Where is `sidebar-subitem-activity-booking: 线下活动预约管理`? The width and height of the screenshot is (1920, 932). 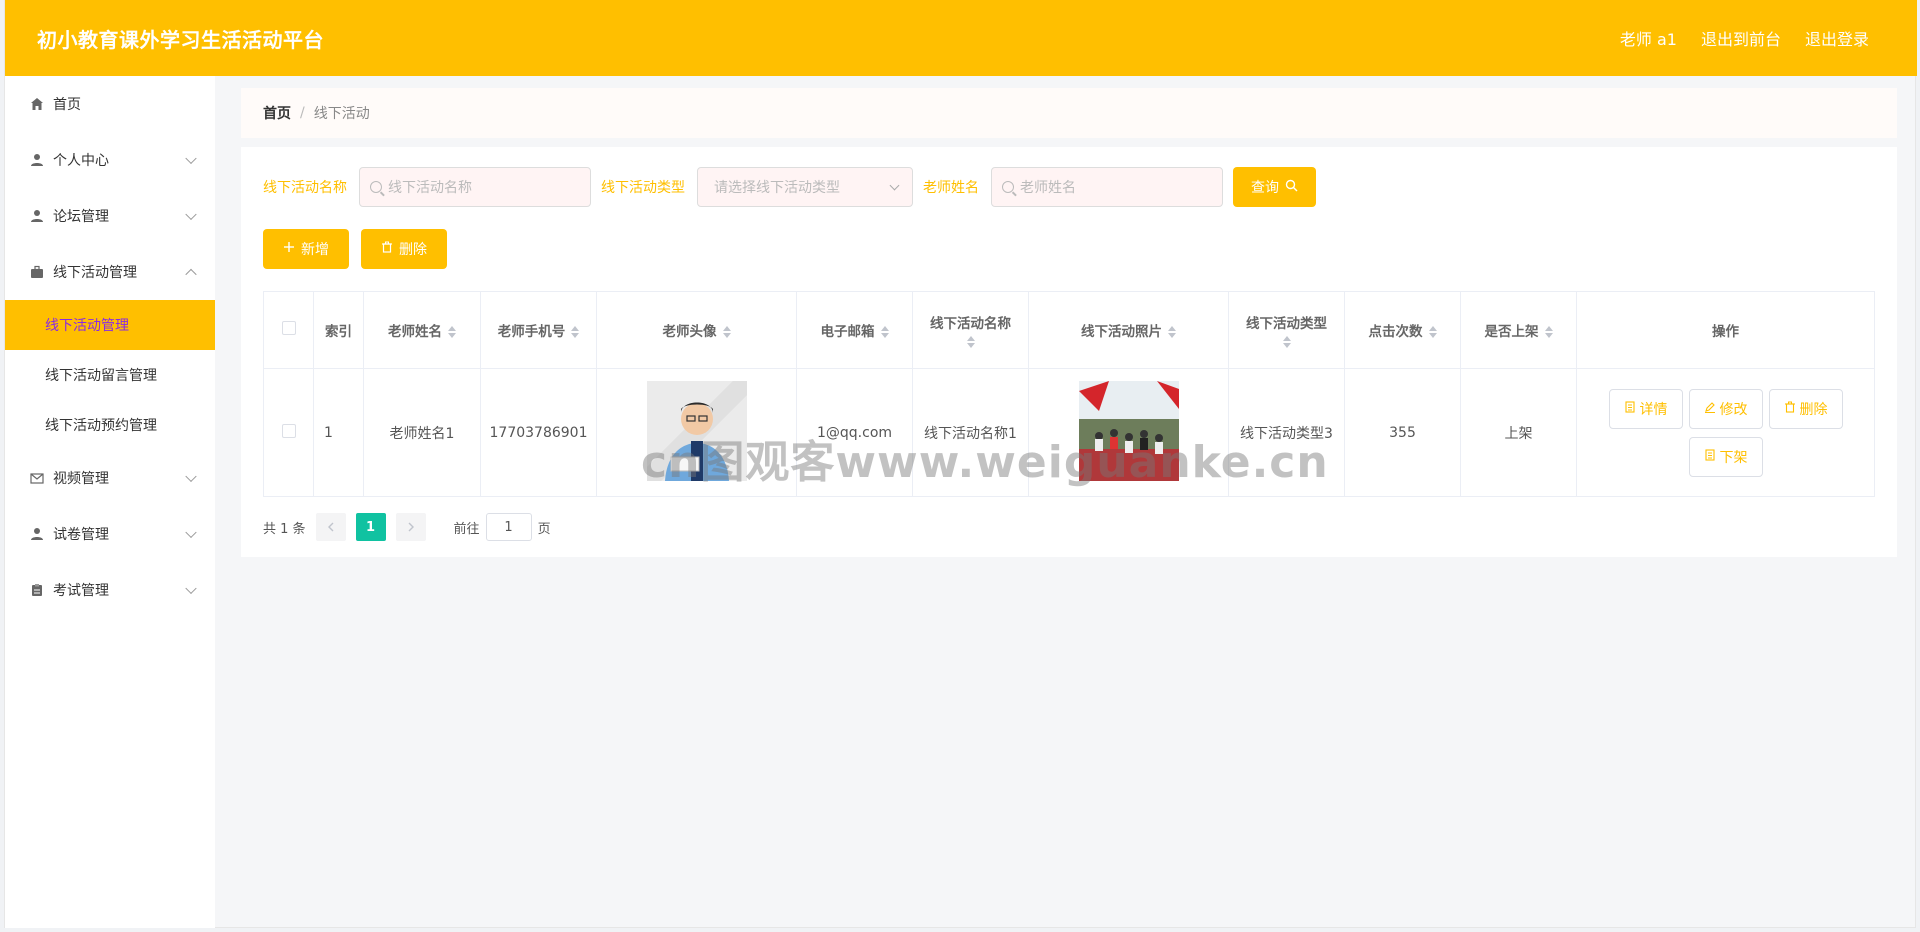
sidebar-subitem-activity-booking: 线下活动预约管理 is located at coordinates (110, 425).